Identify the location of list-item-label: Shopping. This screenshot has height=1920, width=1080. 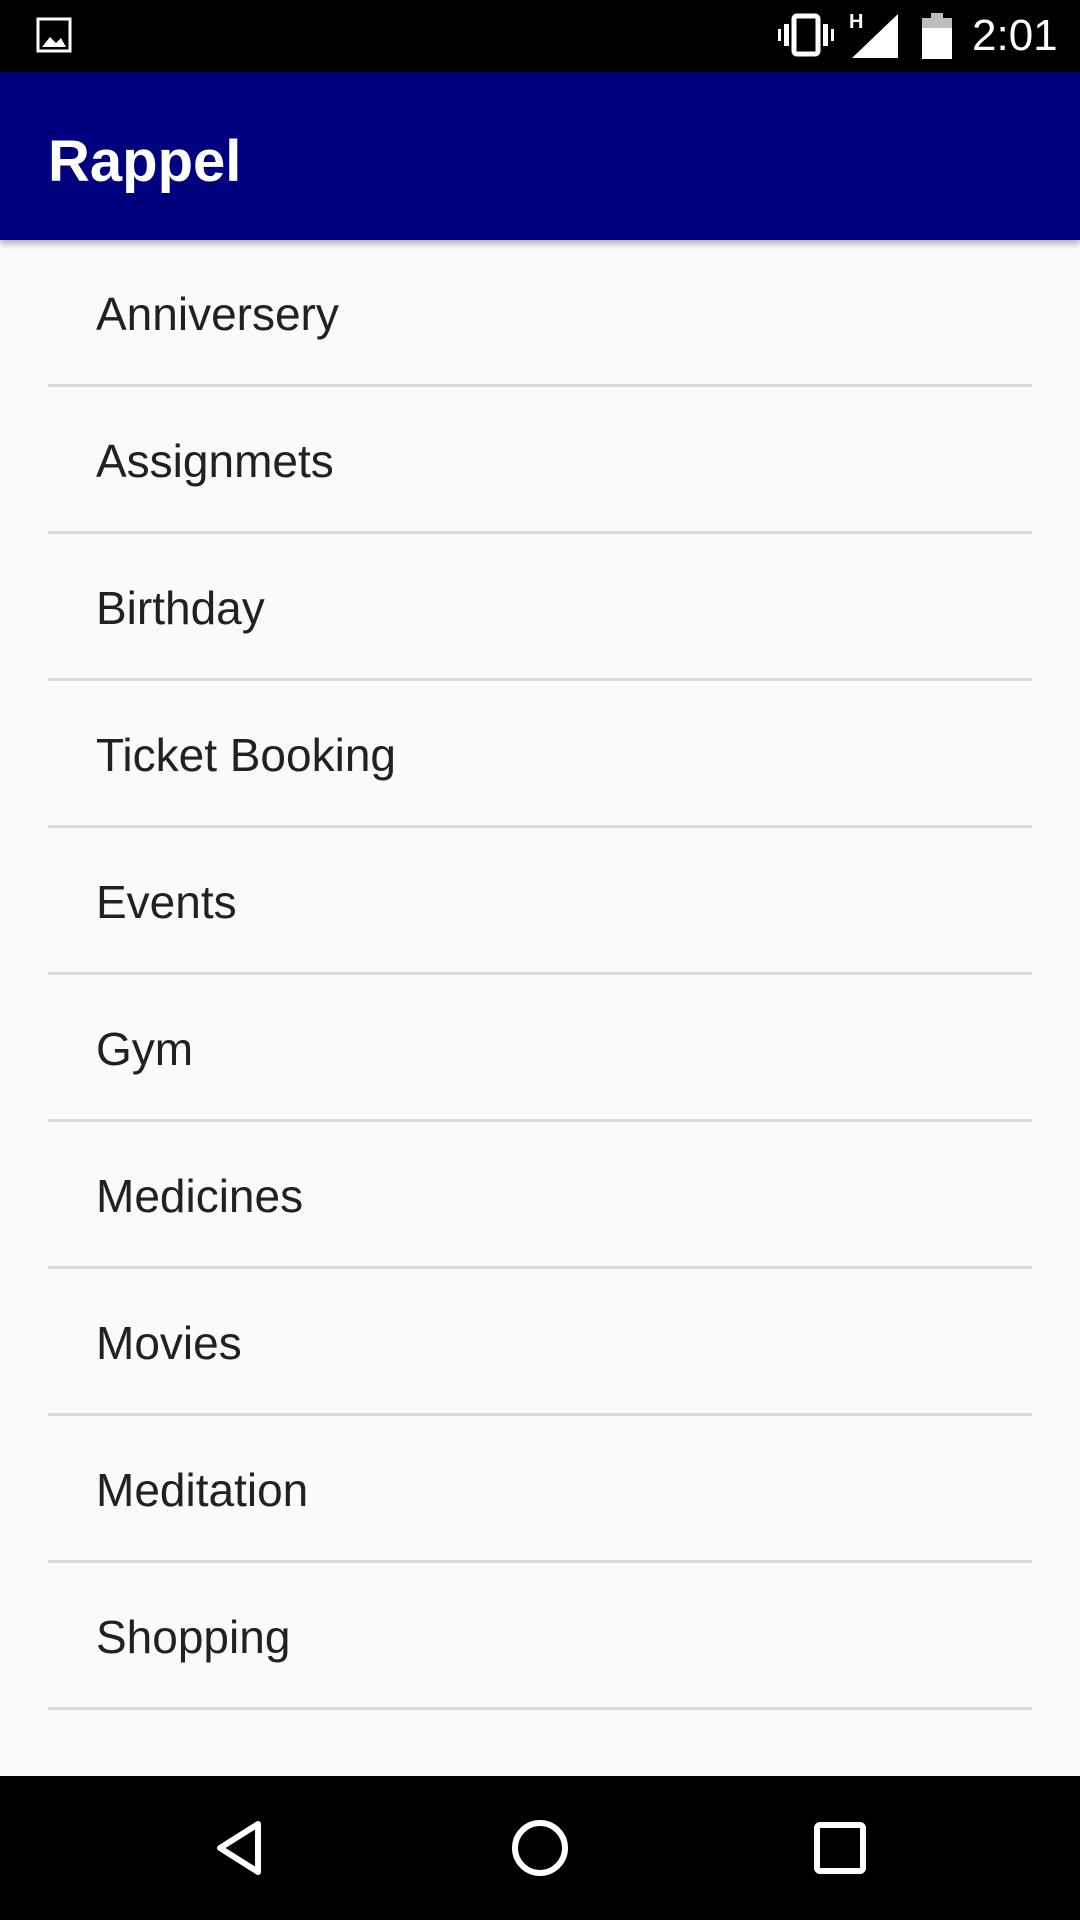
(193, 1637).